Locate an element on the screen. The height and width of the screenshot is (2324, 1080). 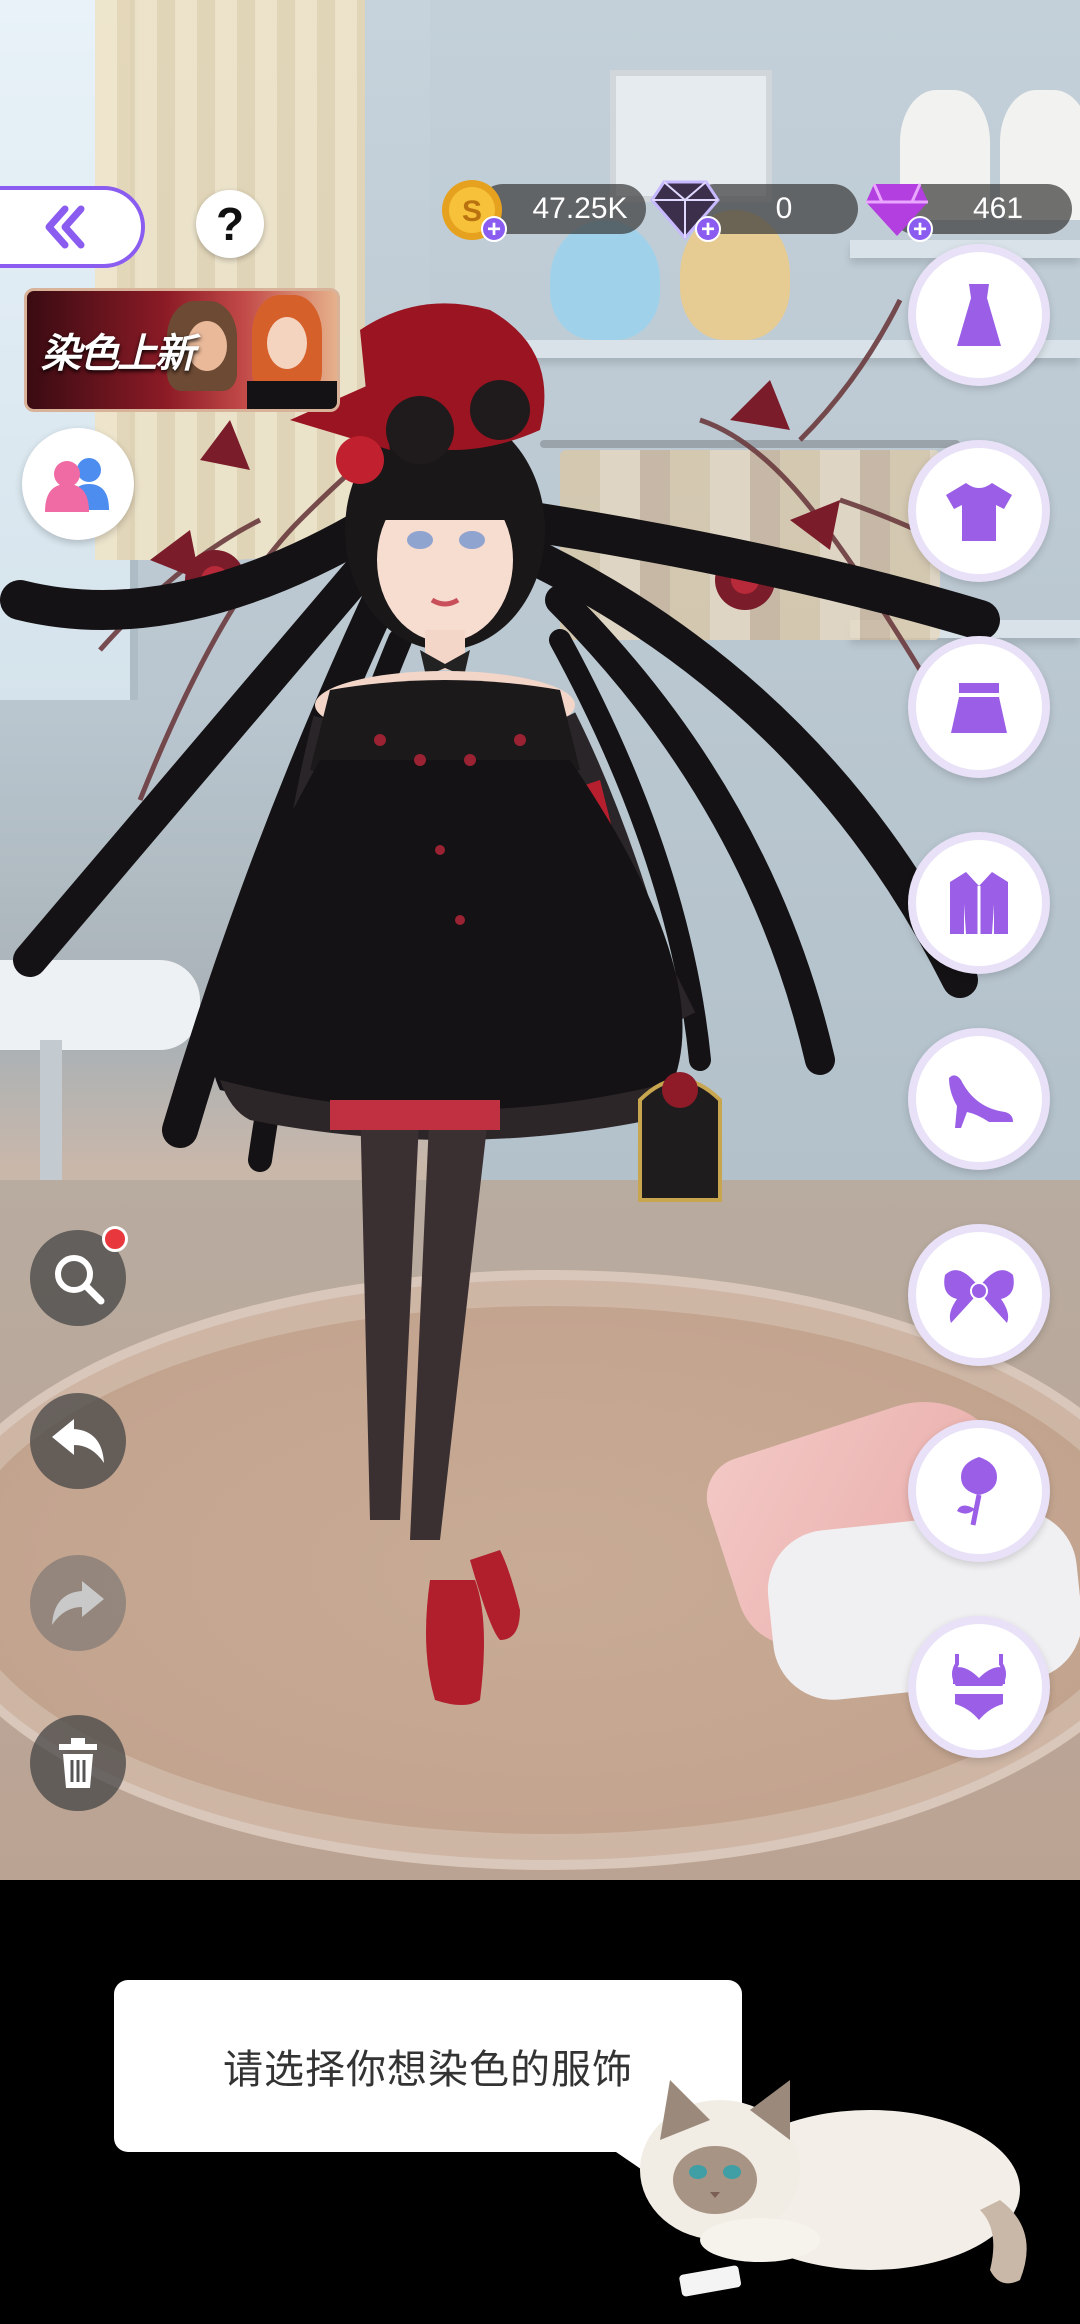
double-chevron-left-icon is located at coordinates (64, 227).